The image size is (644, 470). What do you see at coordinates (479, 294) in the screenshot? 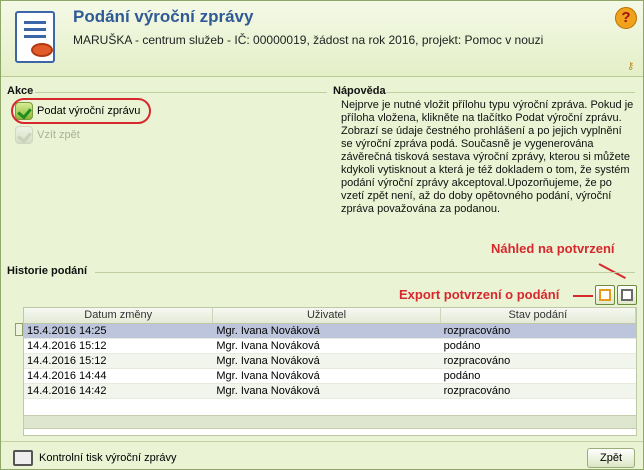
I see `export-annotation: Export potvrzení o podání` at bounding box center [479, 294].